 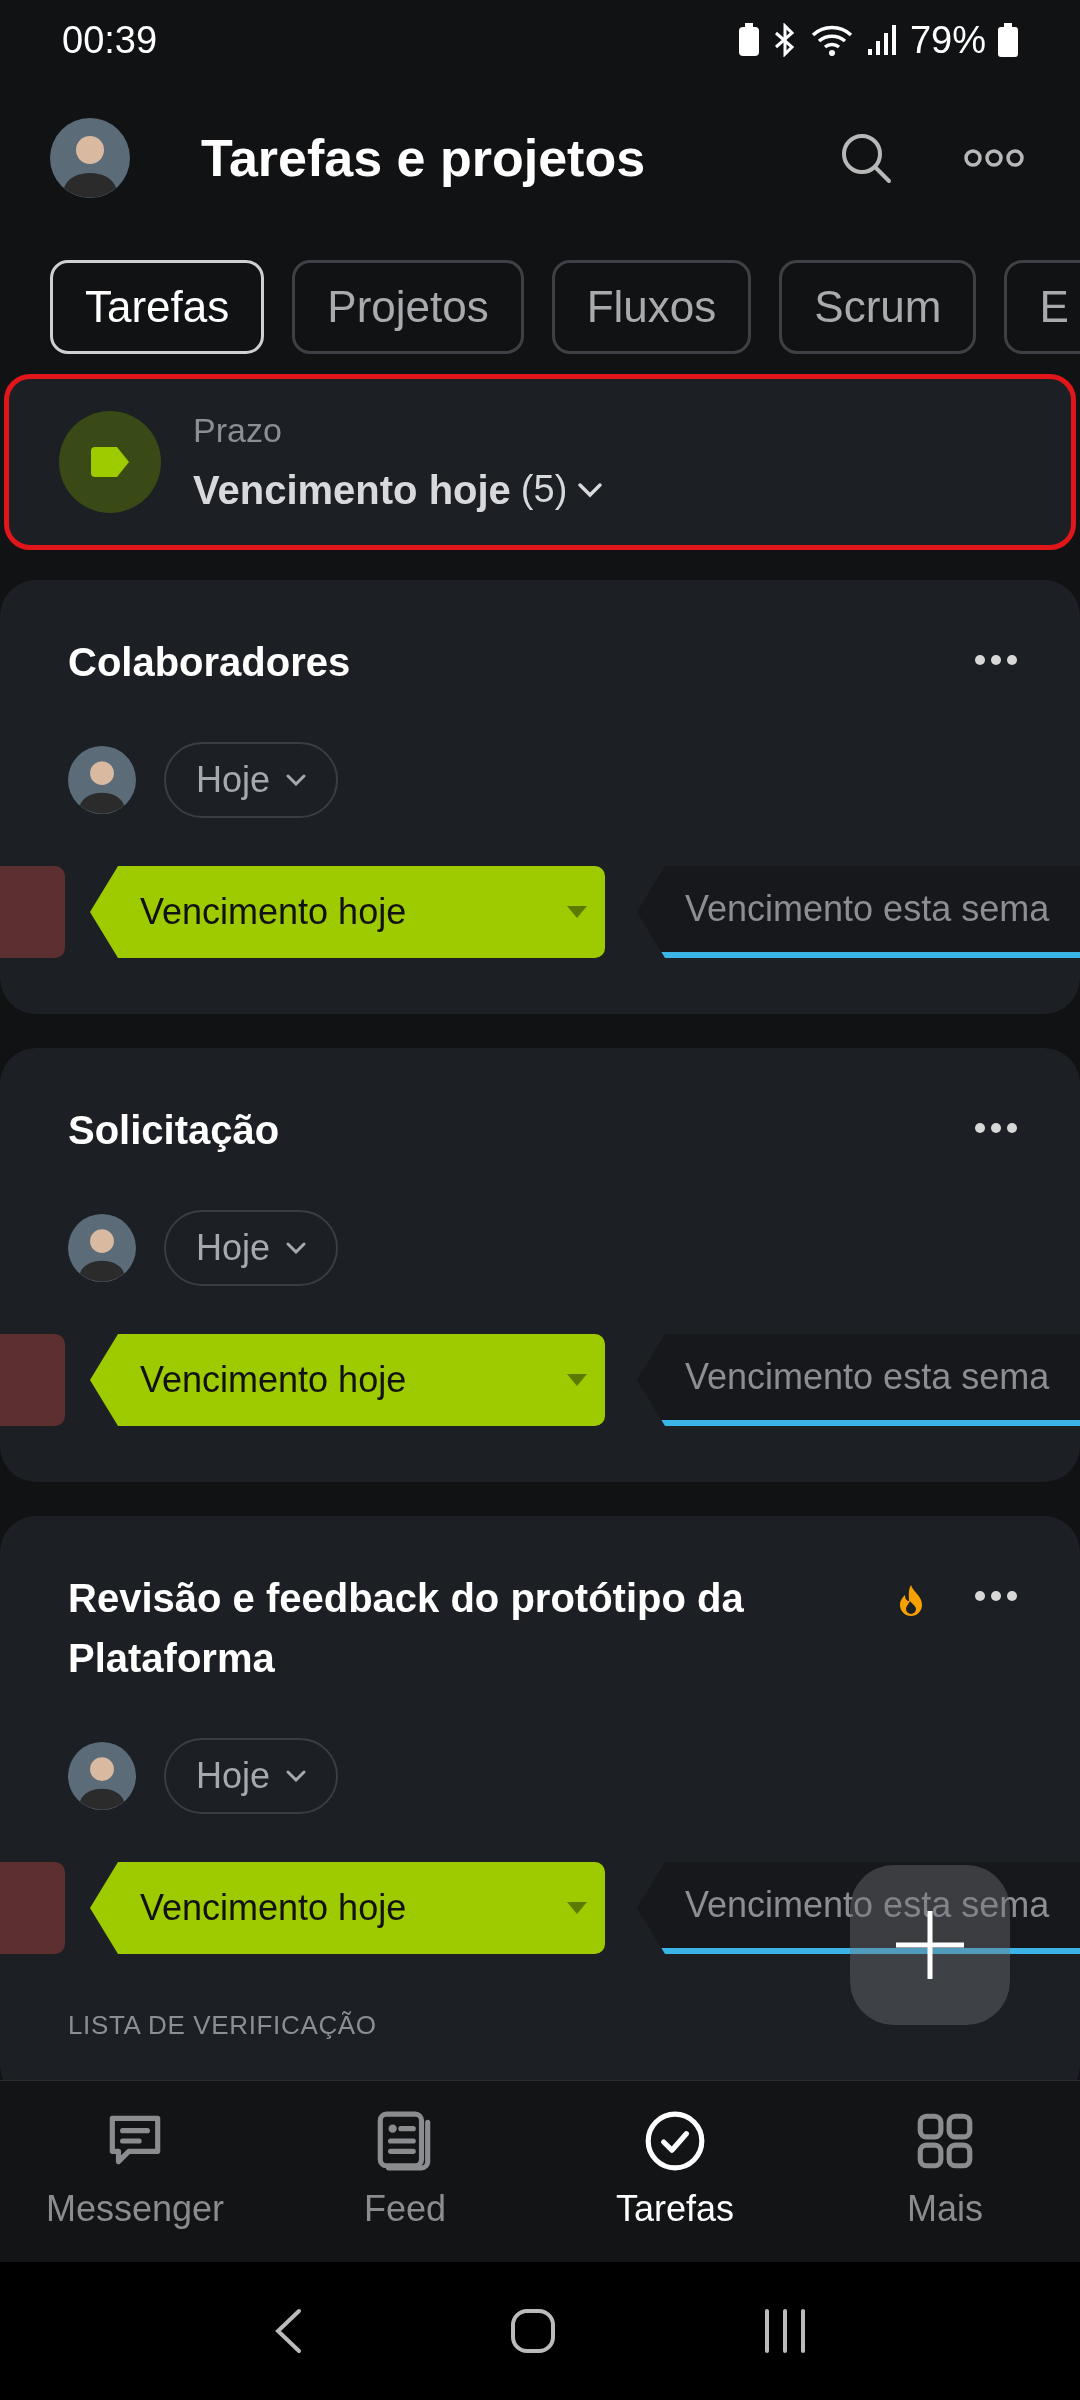 I want to click on page-title: Tarefas e projetos, so click(x=424, y=158).